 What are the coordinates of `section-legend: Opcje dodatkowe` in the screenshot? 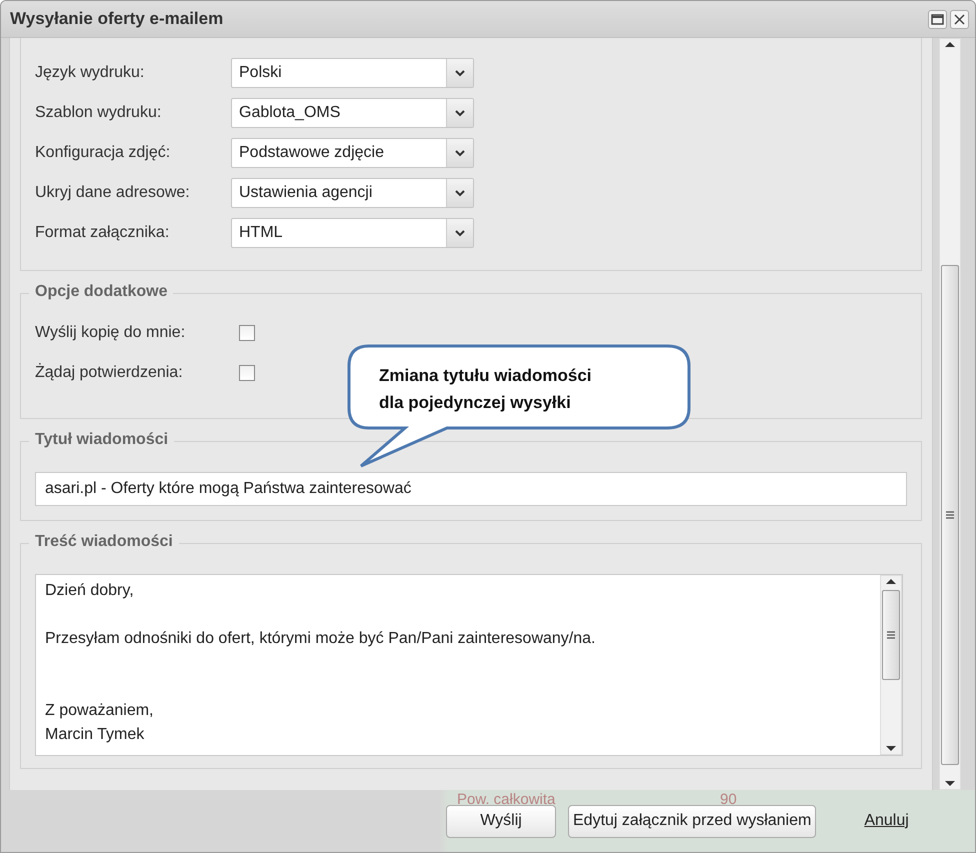 It's located at (101, 292).